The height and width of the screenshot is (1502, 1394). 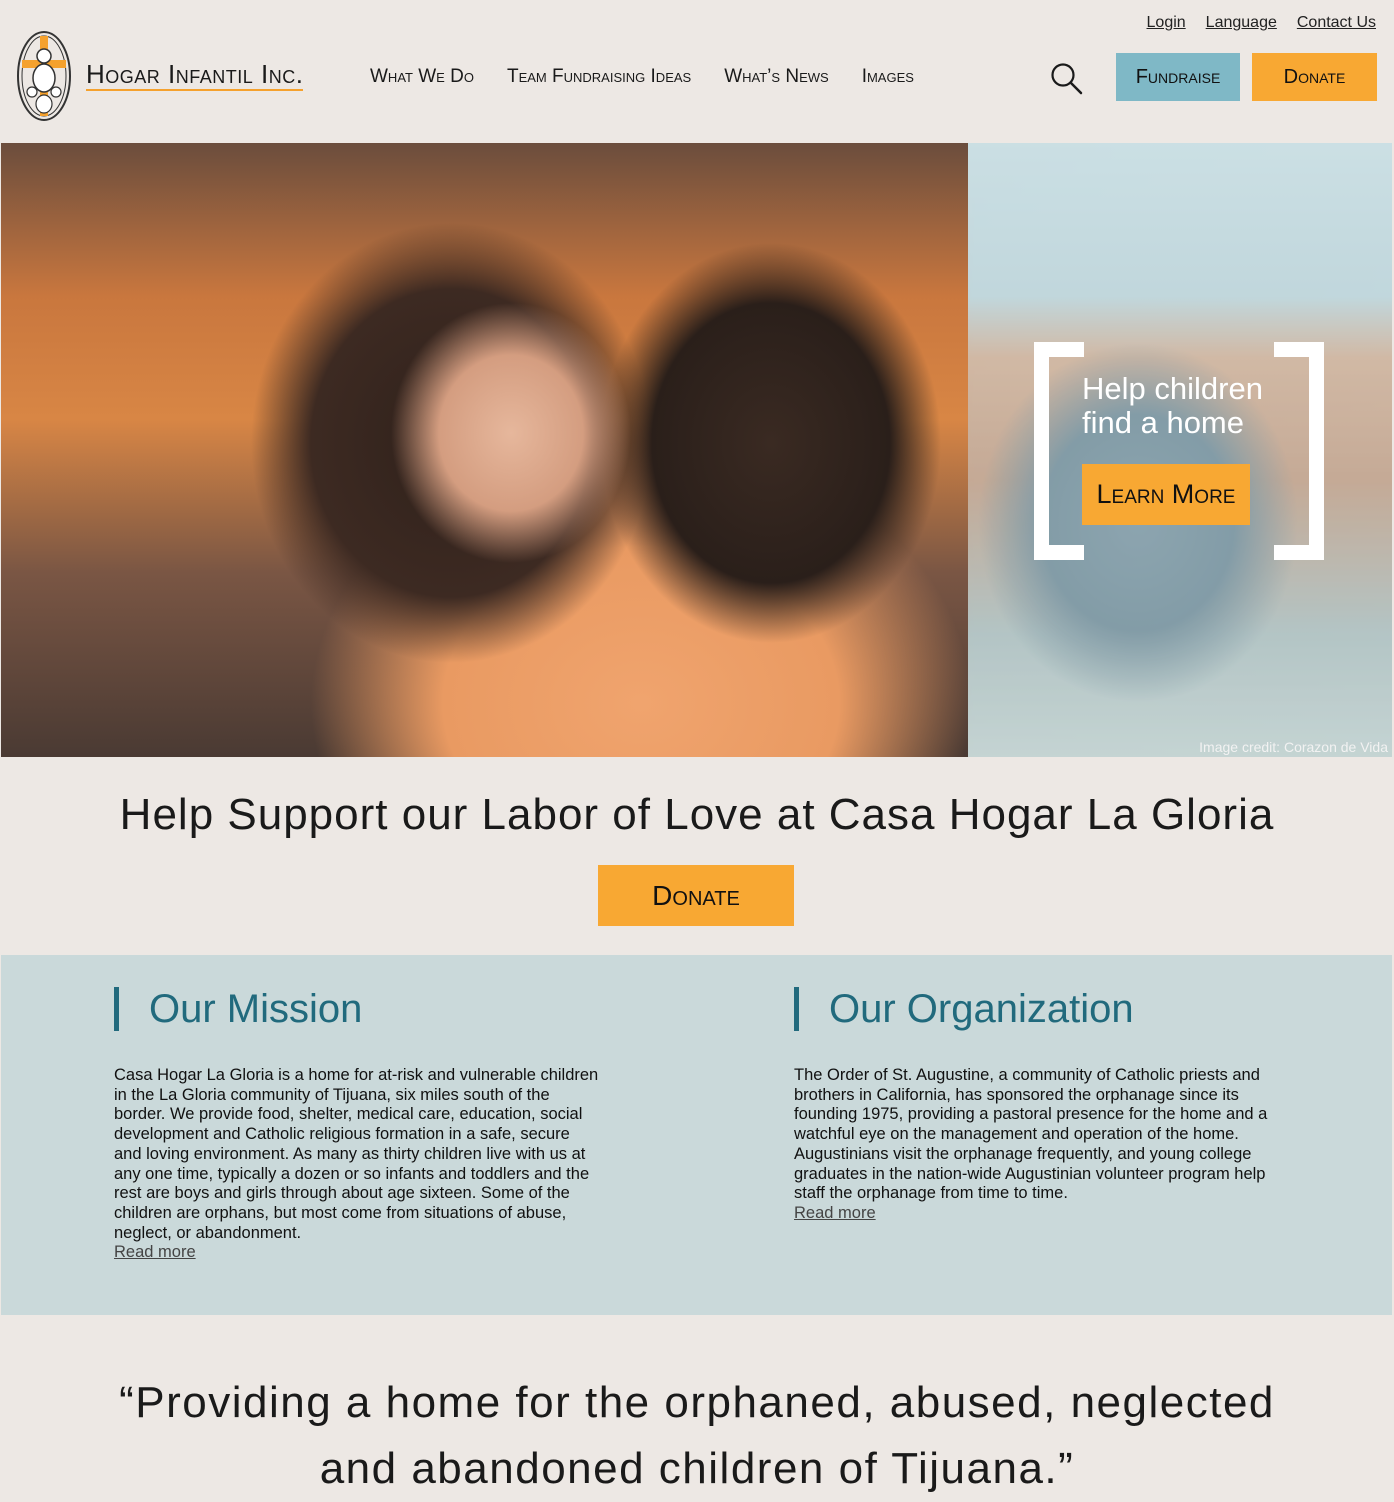 What do you see at coordinates (776, 77) in the screenshot?
I see `nav-item-whats-news: What’s News` at bounding box center [776, 77].